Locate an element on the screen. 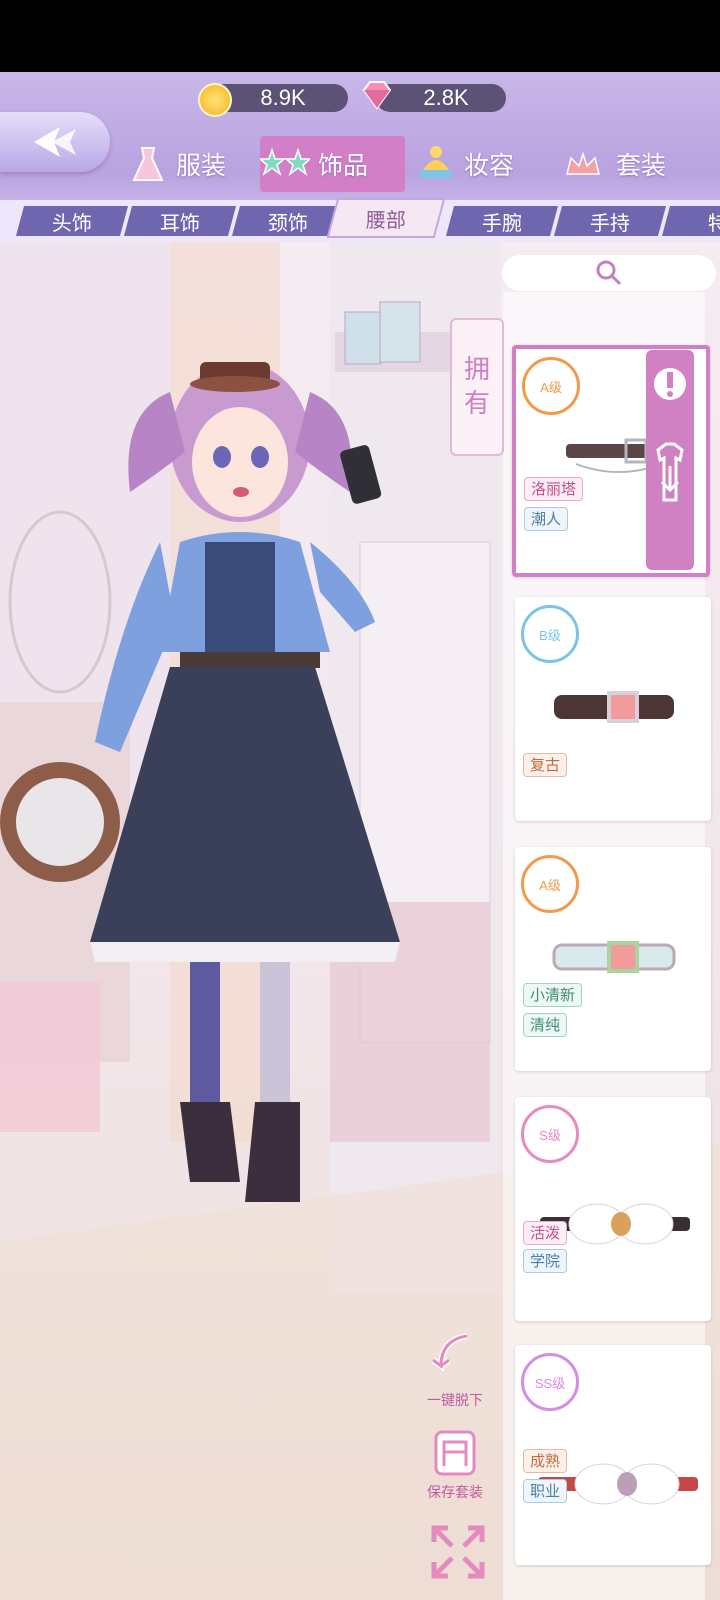 The image size is (720, 1600). style-tag: 职业 is located at coordinates (545, 1491).